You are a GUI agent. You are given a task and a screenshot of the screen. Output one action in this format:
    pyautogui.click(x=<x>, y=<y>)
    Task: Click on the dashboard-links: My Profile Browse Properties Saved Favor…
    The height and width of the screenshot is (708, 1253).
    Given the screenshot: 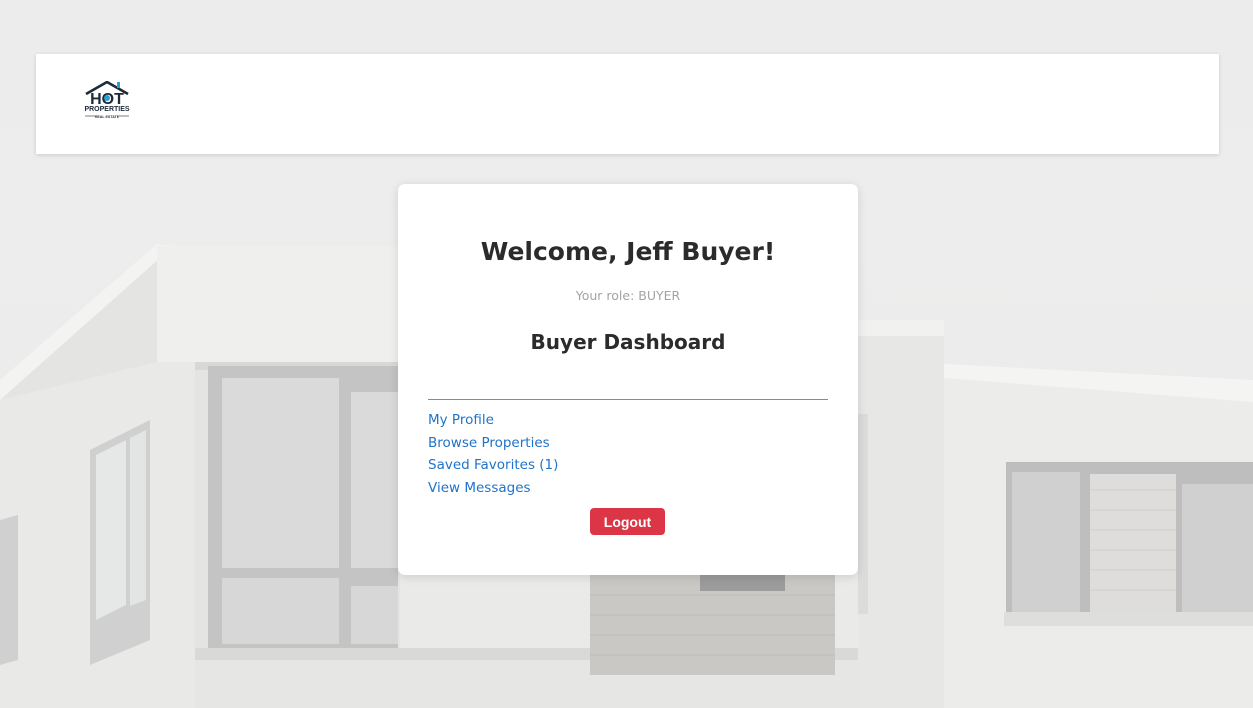 What is the action you would take?
    pyautogui.click(x=493, y=455)
    